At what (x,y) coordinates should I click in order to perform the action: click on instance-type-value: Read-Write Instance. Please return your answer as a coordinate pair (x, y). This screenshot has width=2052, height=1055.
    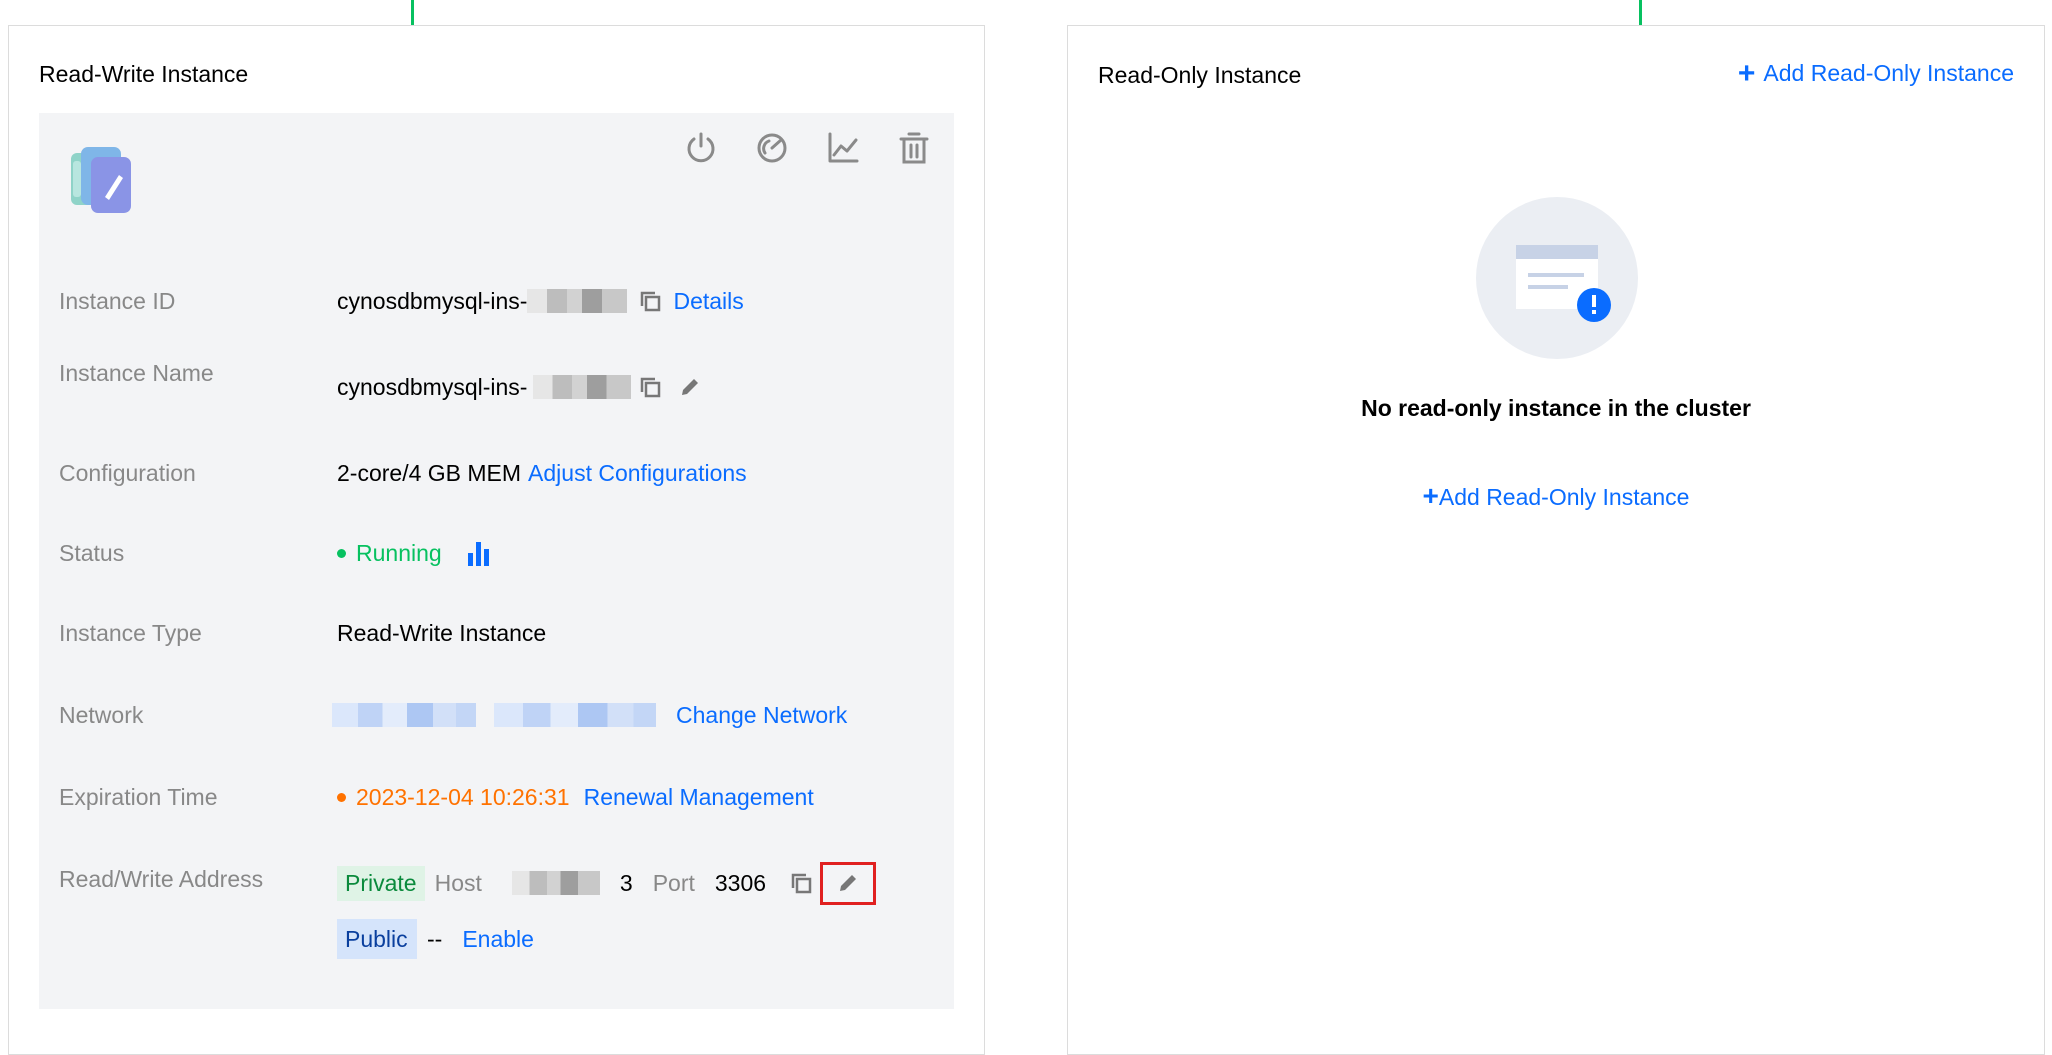
    Looking at the image, I should click on (442, 632).